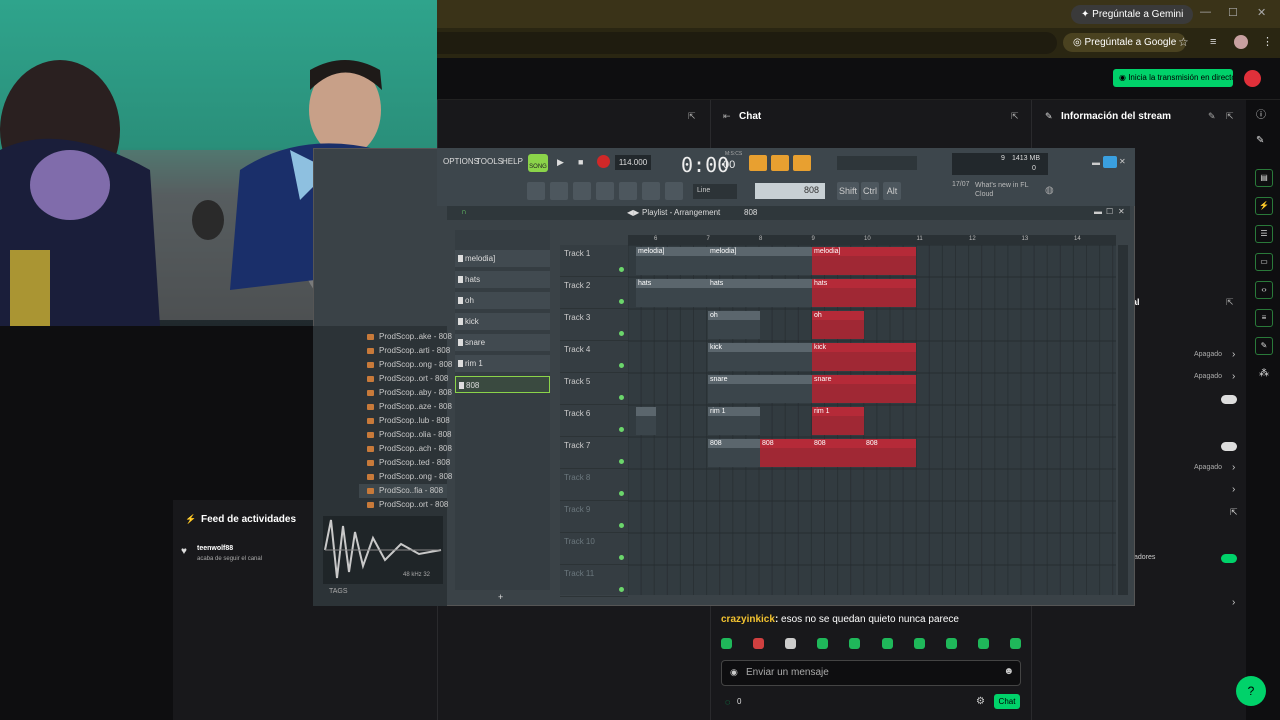 The image size is (1280, 720). Describe the element at coordinates (1252, 78) in the screenshot. I see `channel-avatar` at that location.